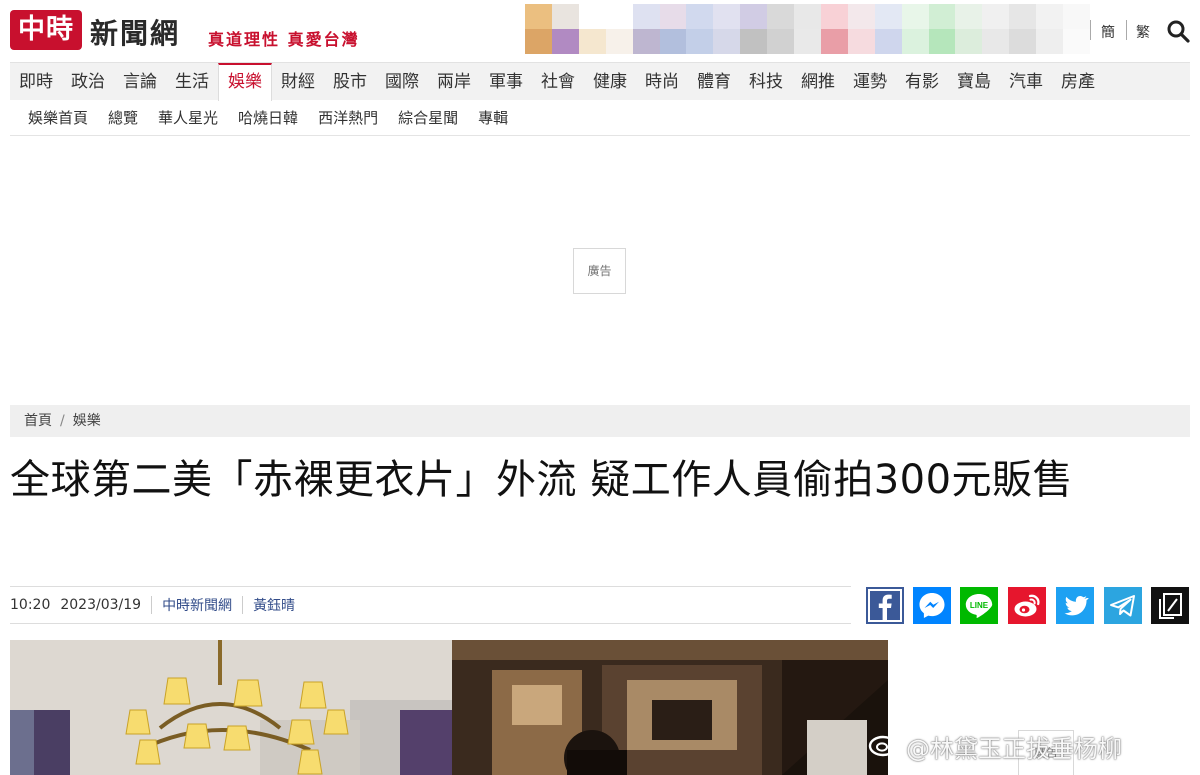 This screenshot has height=775, width=1200. What do you see at coordinates (1014, 748) in the screenshot?
I see `watermark-text: @林黛玉正拔垂杨柳` at bounding box center [1014, 748].